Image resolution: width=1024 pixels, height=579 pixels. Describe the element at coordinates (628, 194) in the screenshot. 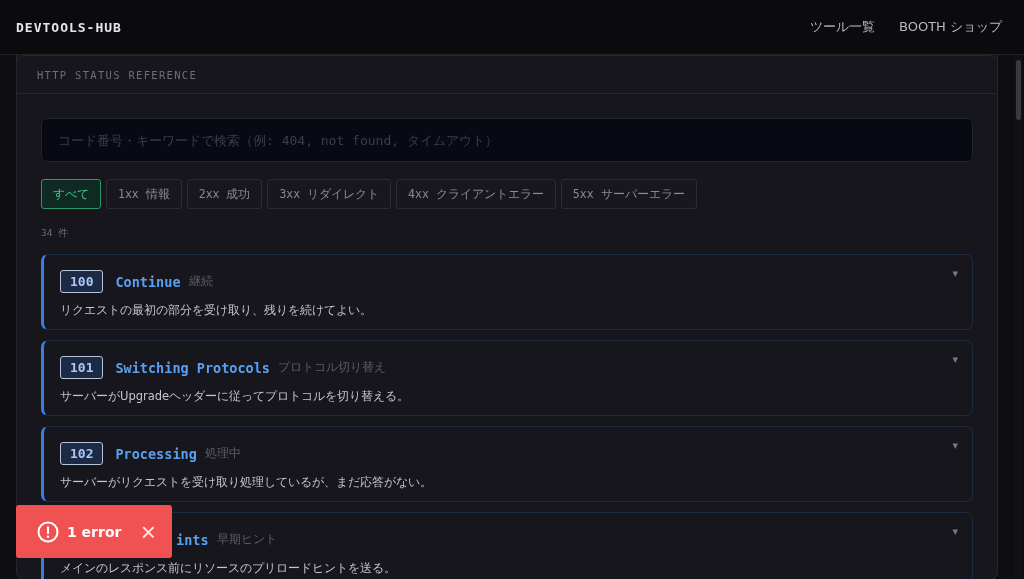

I see `filter-tab: 5xx サーバーエラー` at that location.